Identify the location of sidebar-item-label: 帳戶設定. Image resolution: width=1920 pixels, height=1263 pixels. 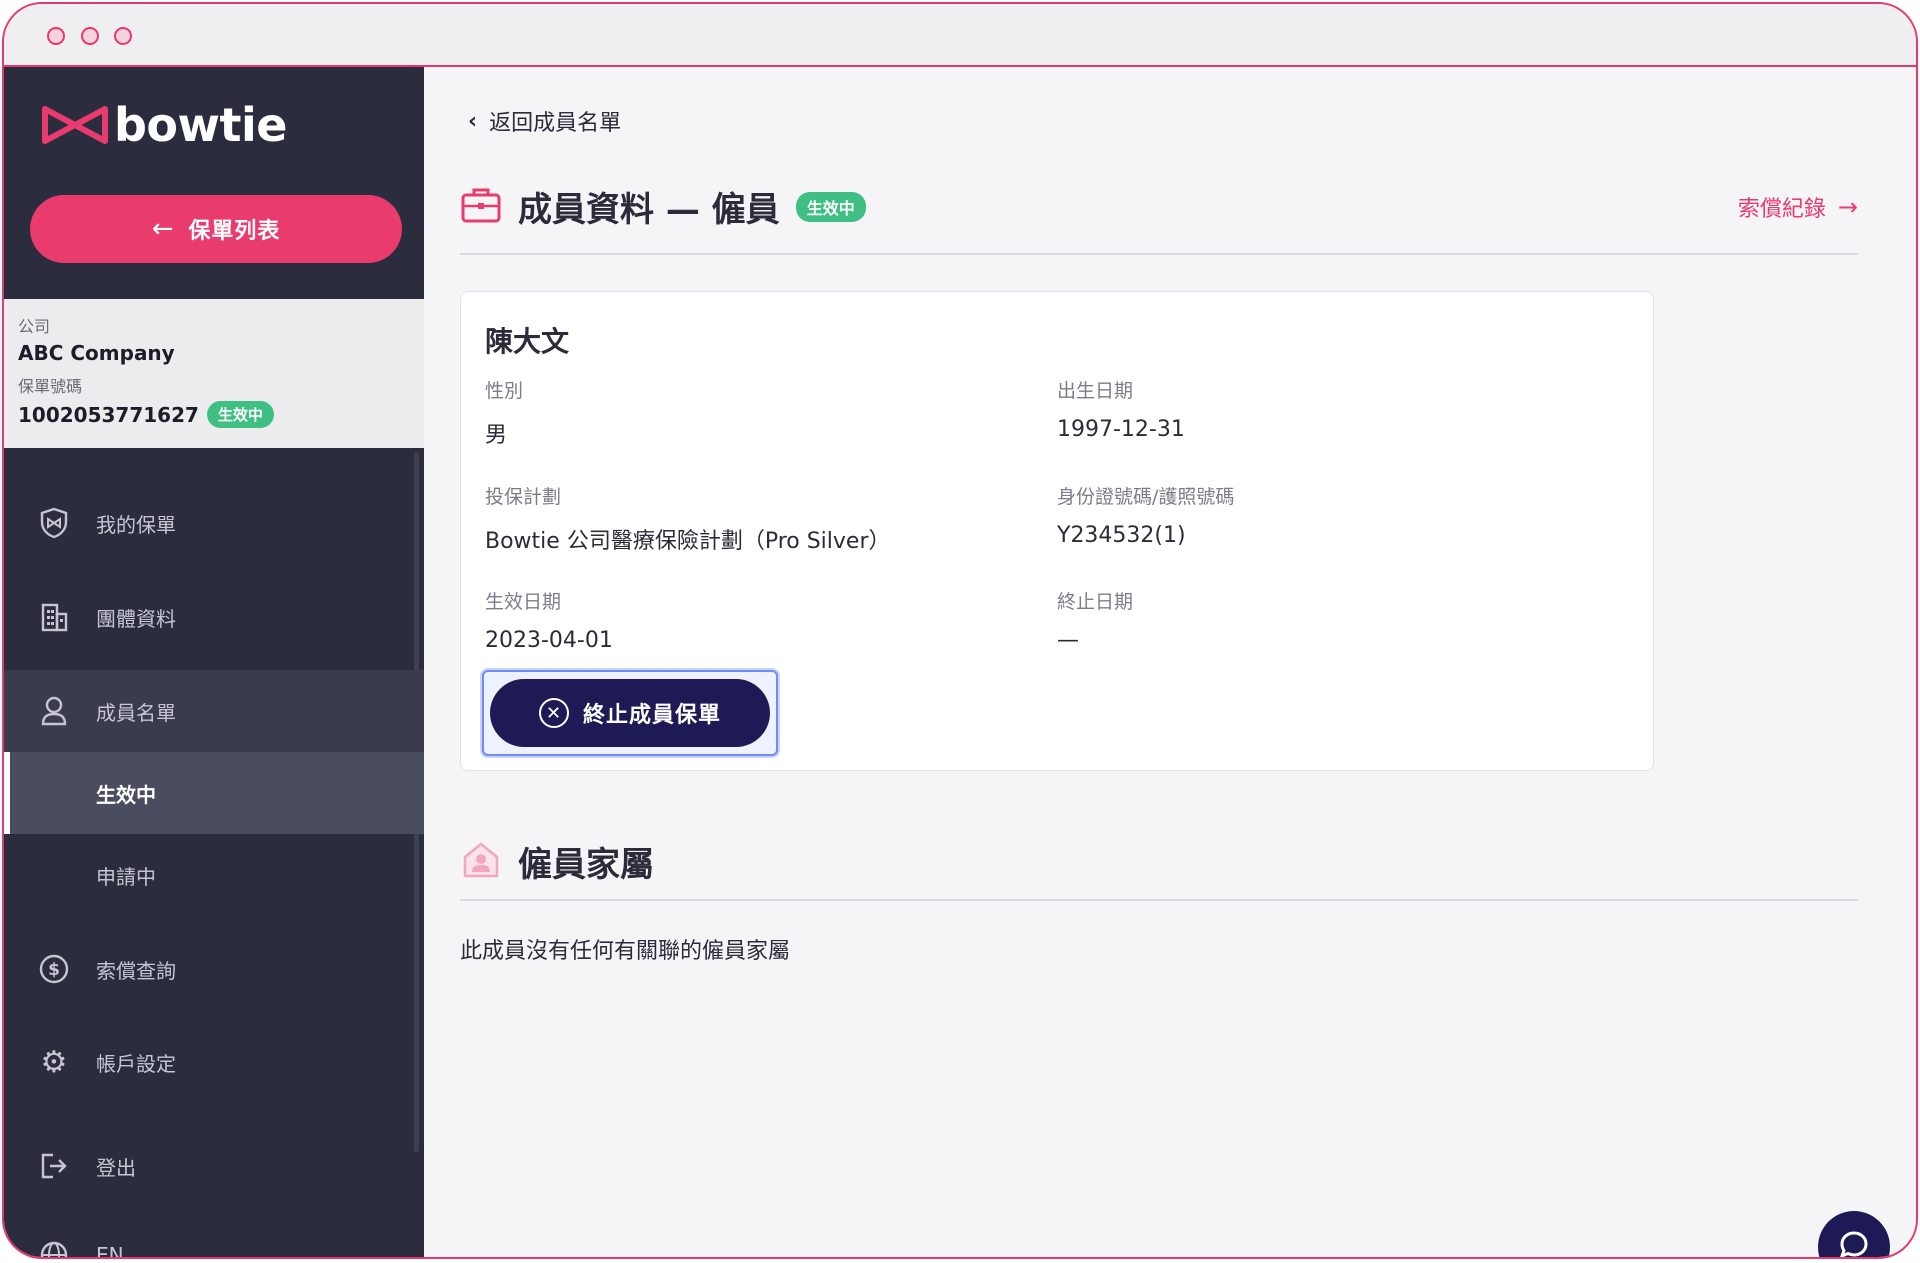
(136, 1063).